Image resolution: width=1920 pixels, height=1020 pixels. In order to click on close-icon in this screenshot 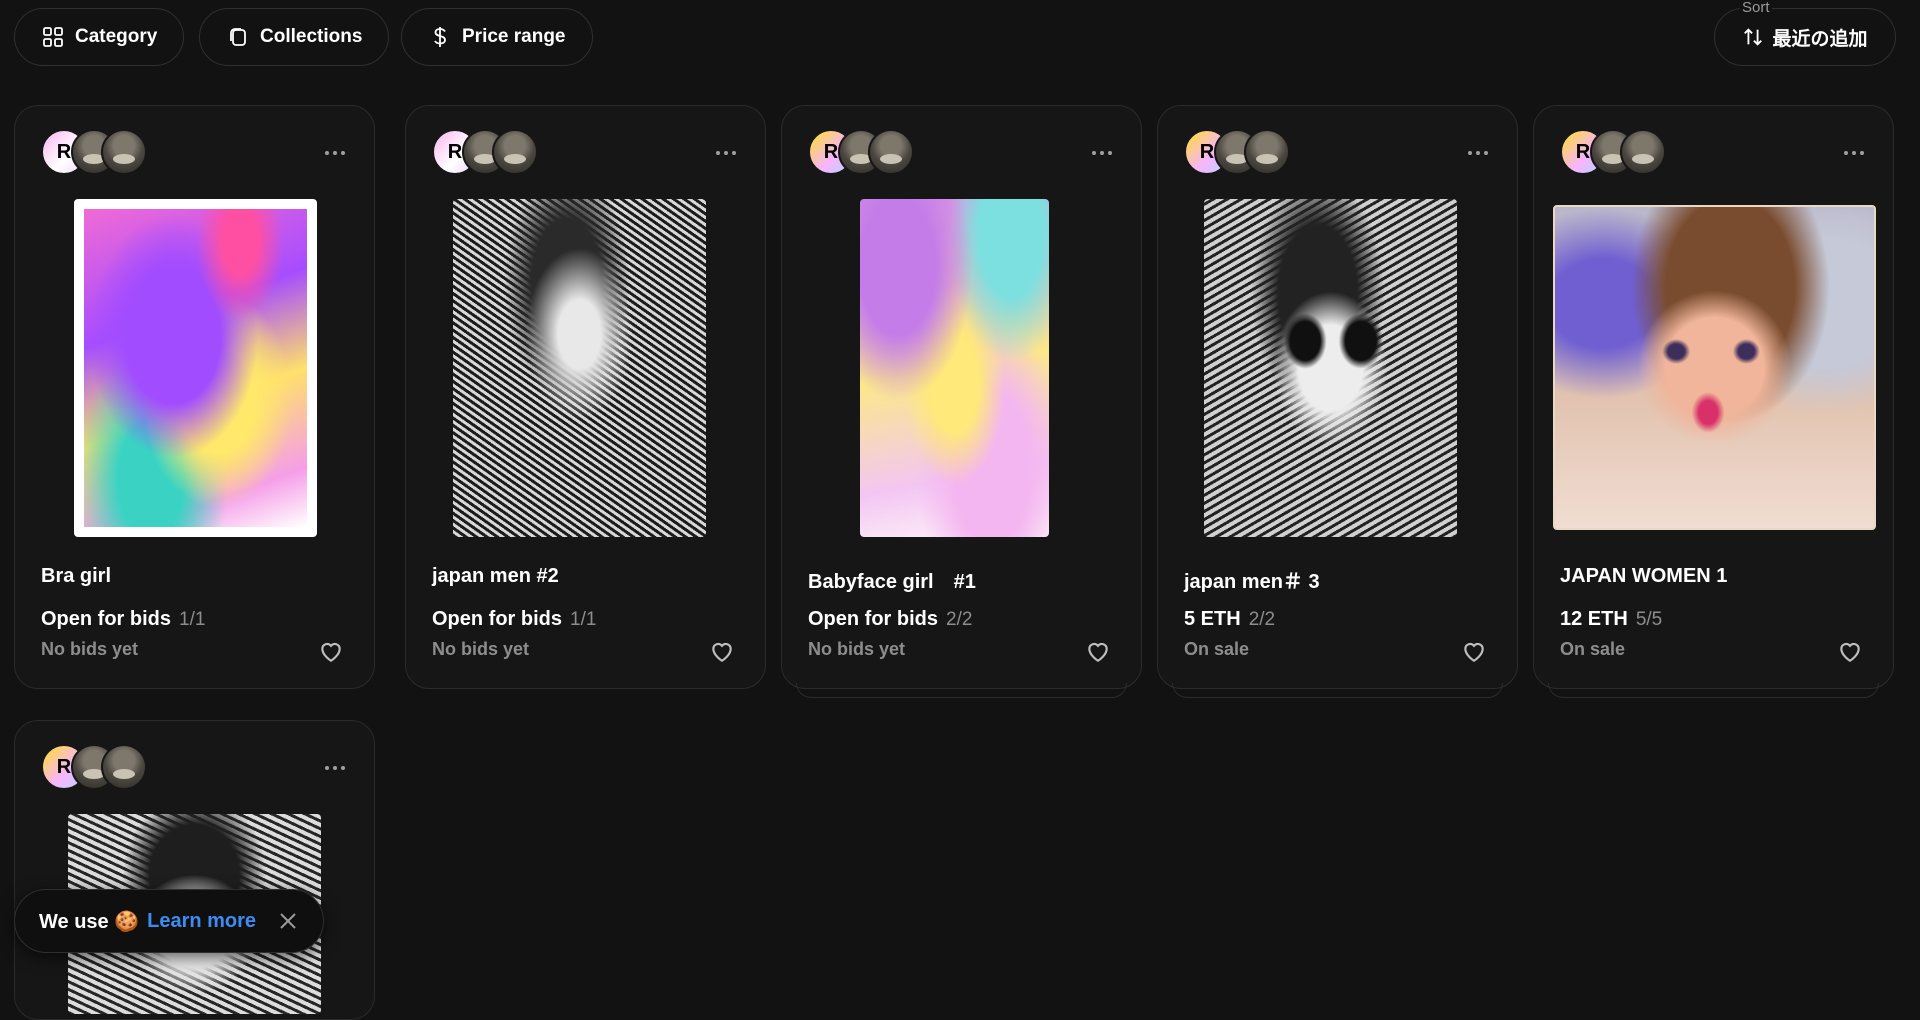, I will do `click(288, 921)`.